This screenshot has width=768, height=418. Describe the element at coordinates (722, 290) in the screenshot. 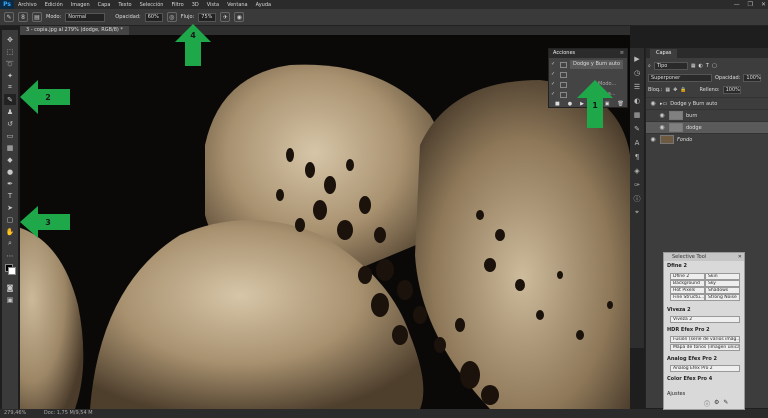

I see `dfine-option: Shadows` at that location.